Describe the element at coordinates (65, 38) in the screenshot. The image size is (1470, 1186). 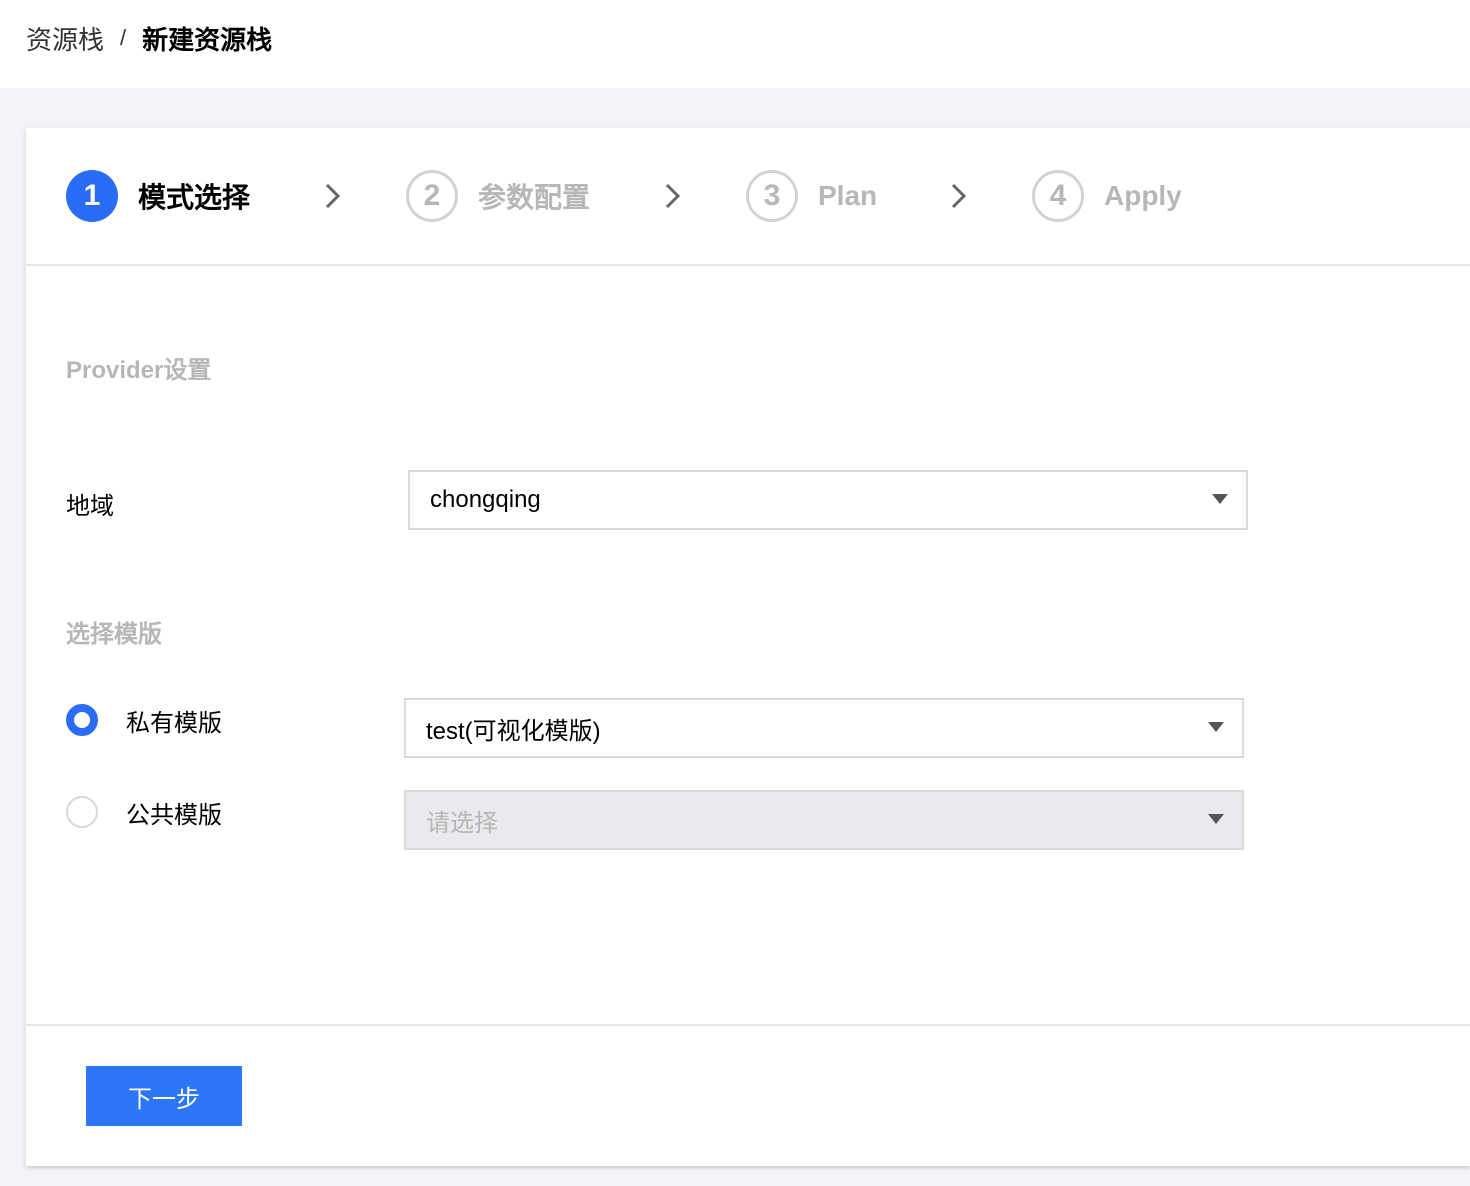
I see `breadcrumb-parent-link: 资源栈` at that location.